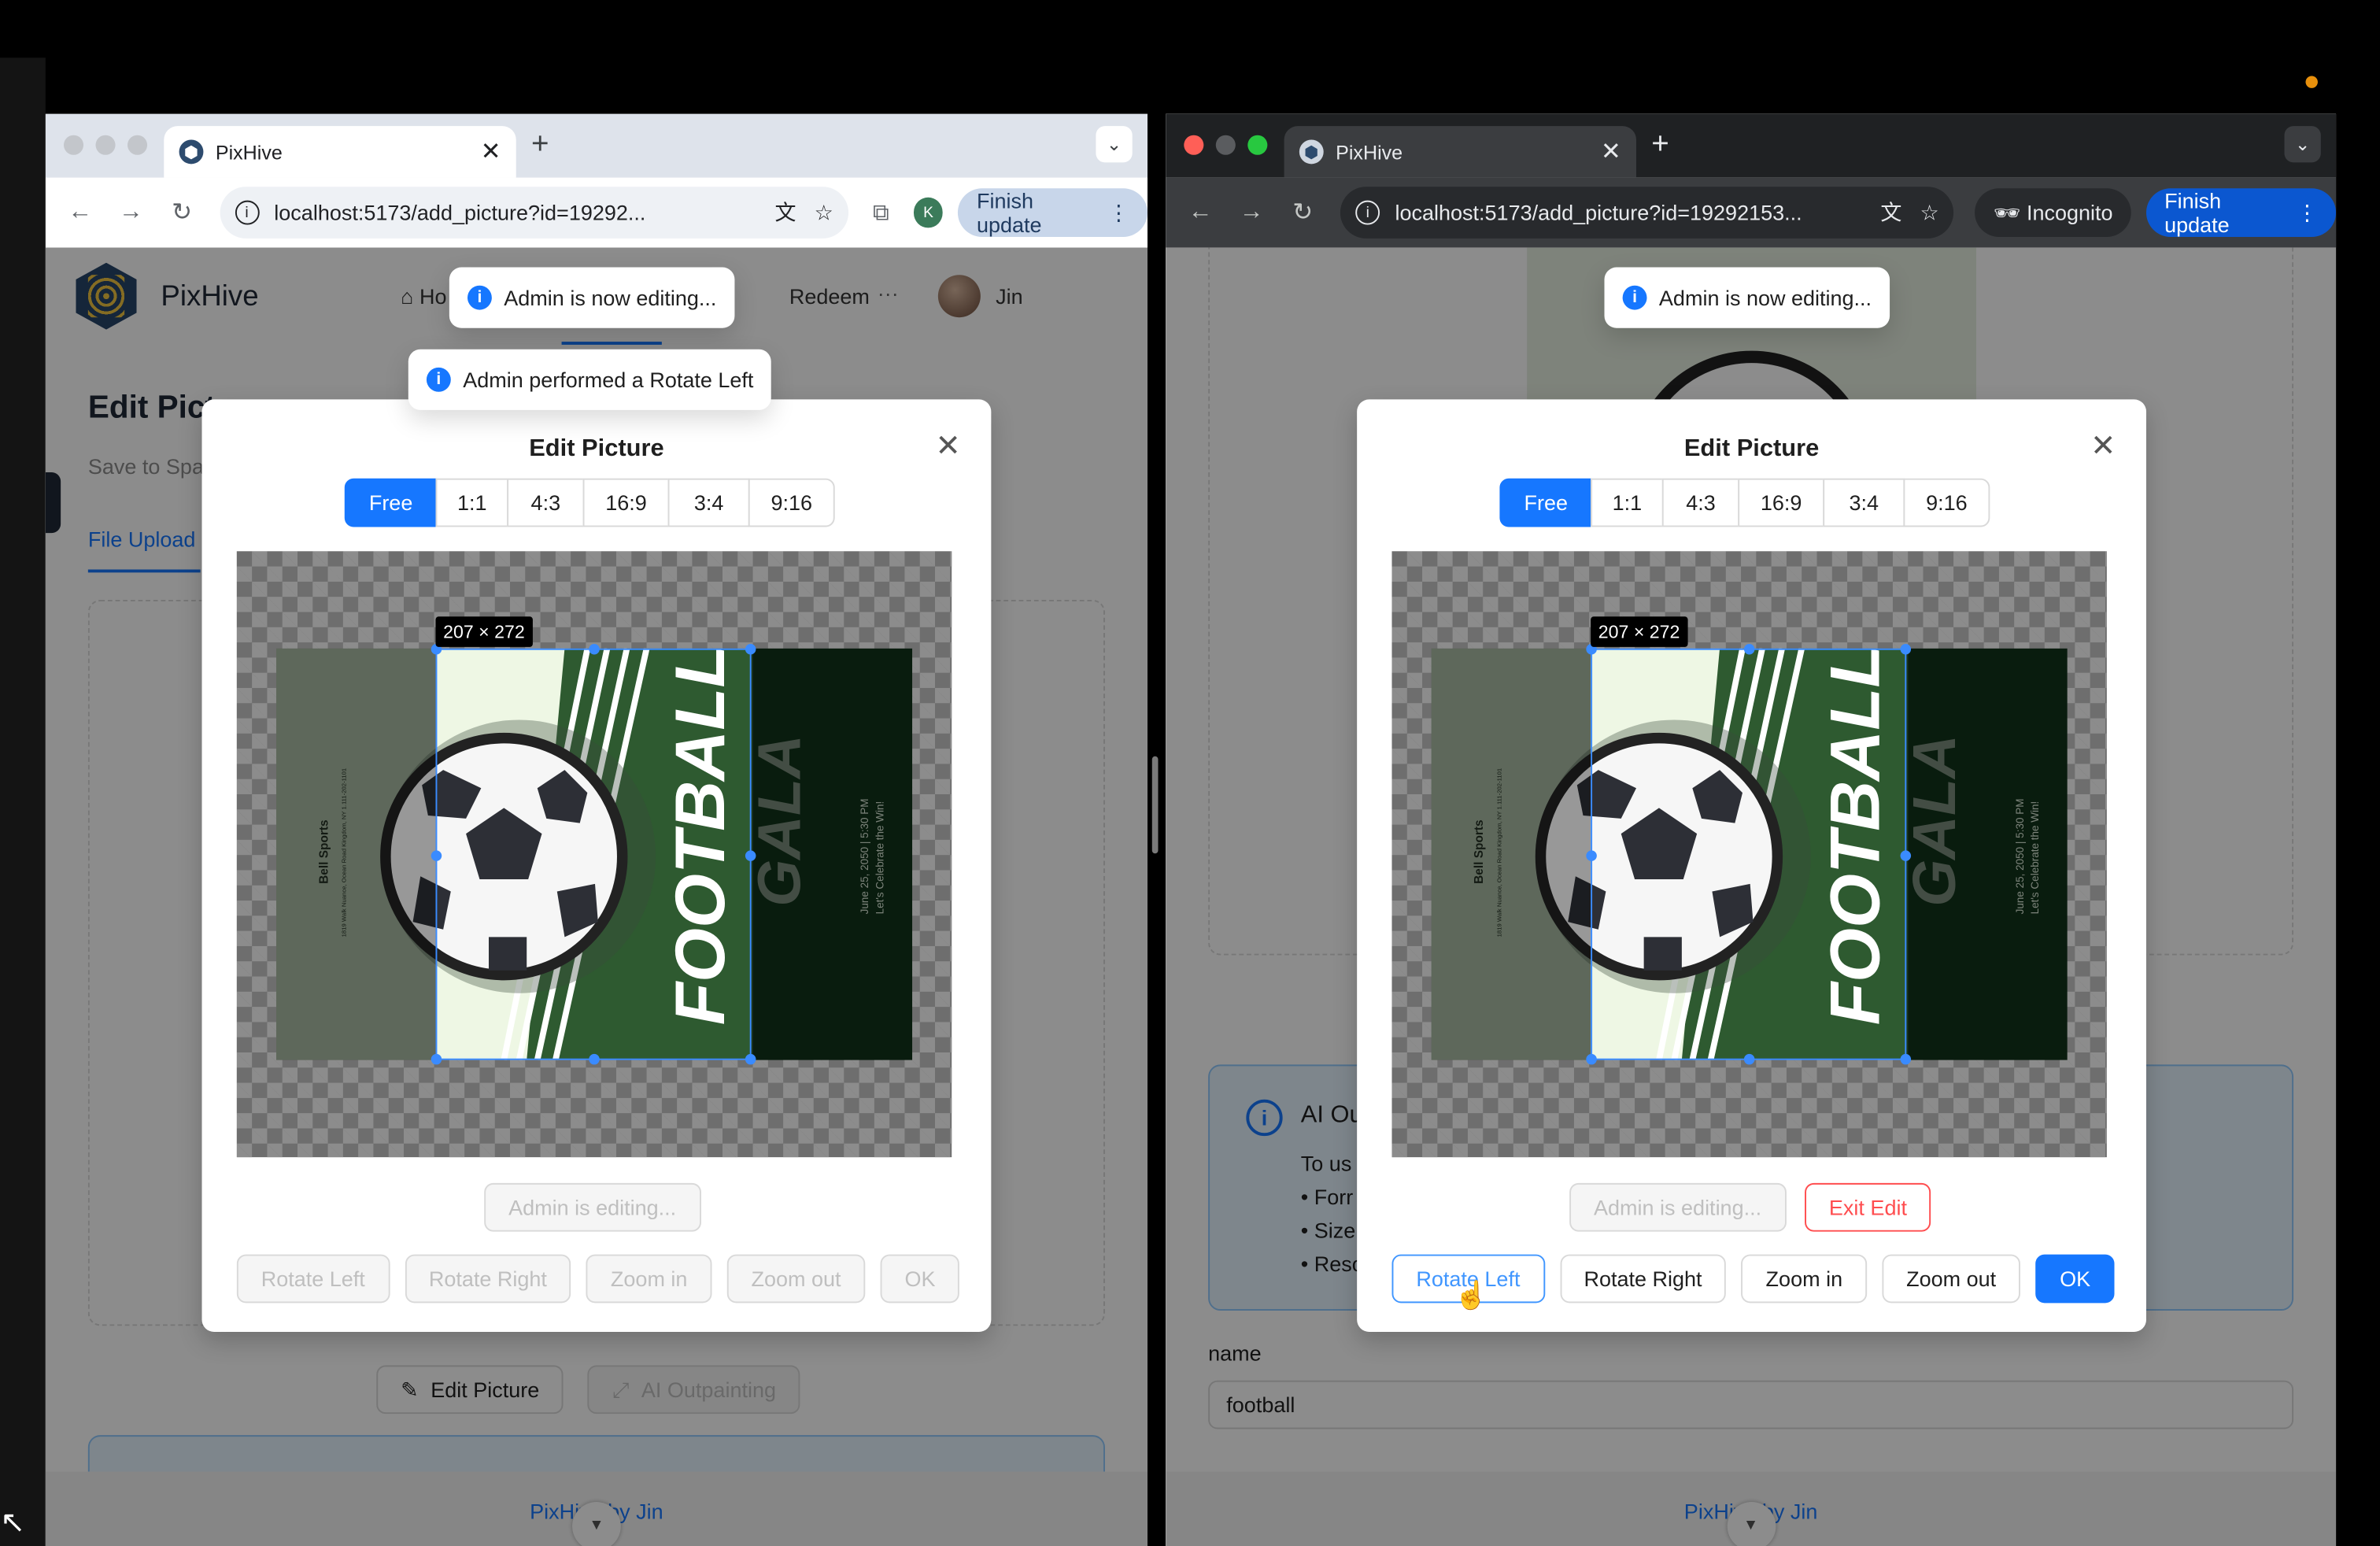 The image size is (2380, 1546). What do you see at coordinates (313, 1279) in the screenshot?
I see `rotate-left-button: Rotate Left` at bounding box center [313, 1279].